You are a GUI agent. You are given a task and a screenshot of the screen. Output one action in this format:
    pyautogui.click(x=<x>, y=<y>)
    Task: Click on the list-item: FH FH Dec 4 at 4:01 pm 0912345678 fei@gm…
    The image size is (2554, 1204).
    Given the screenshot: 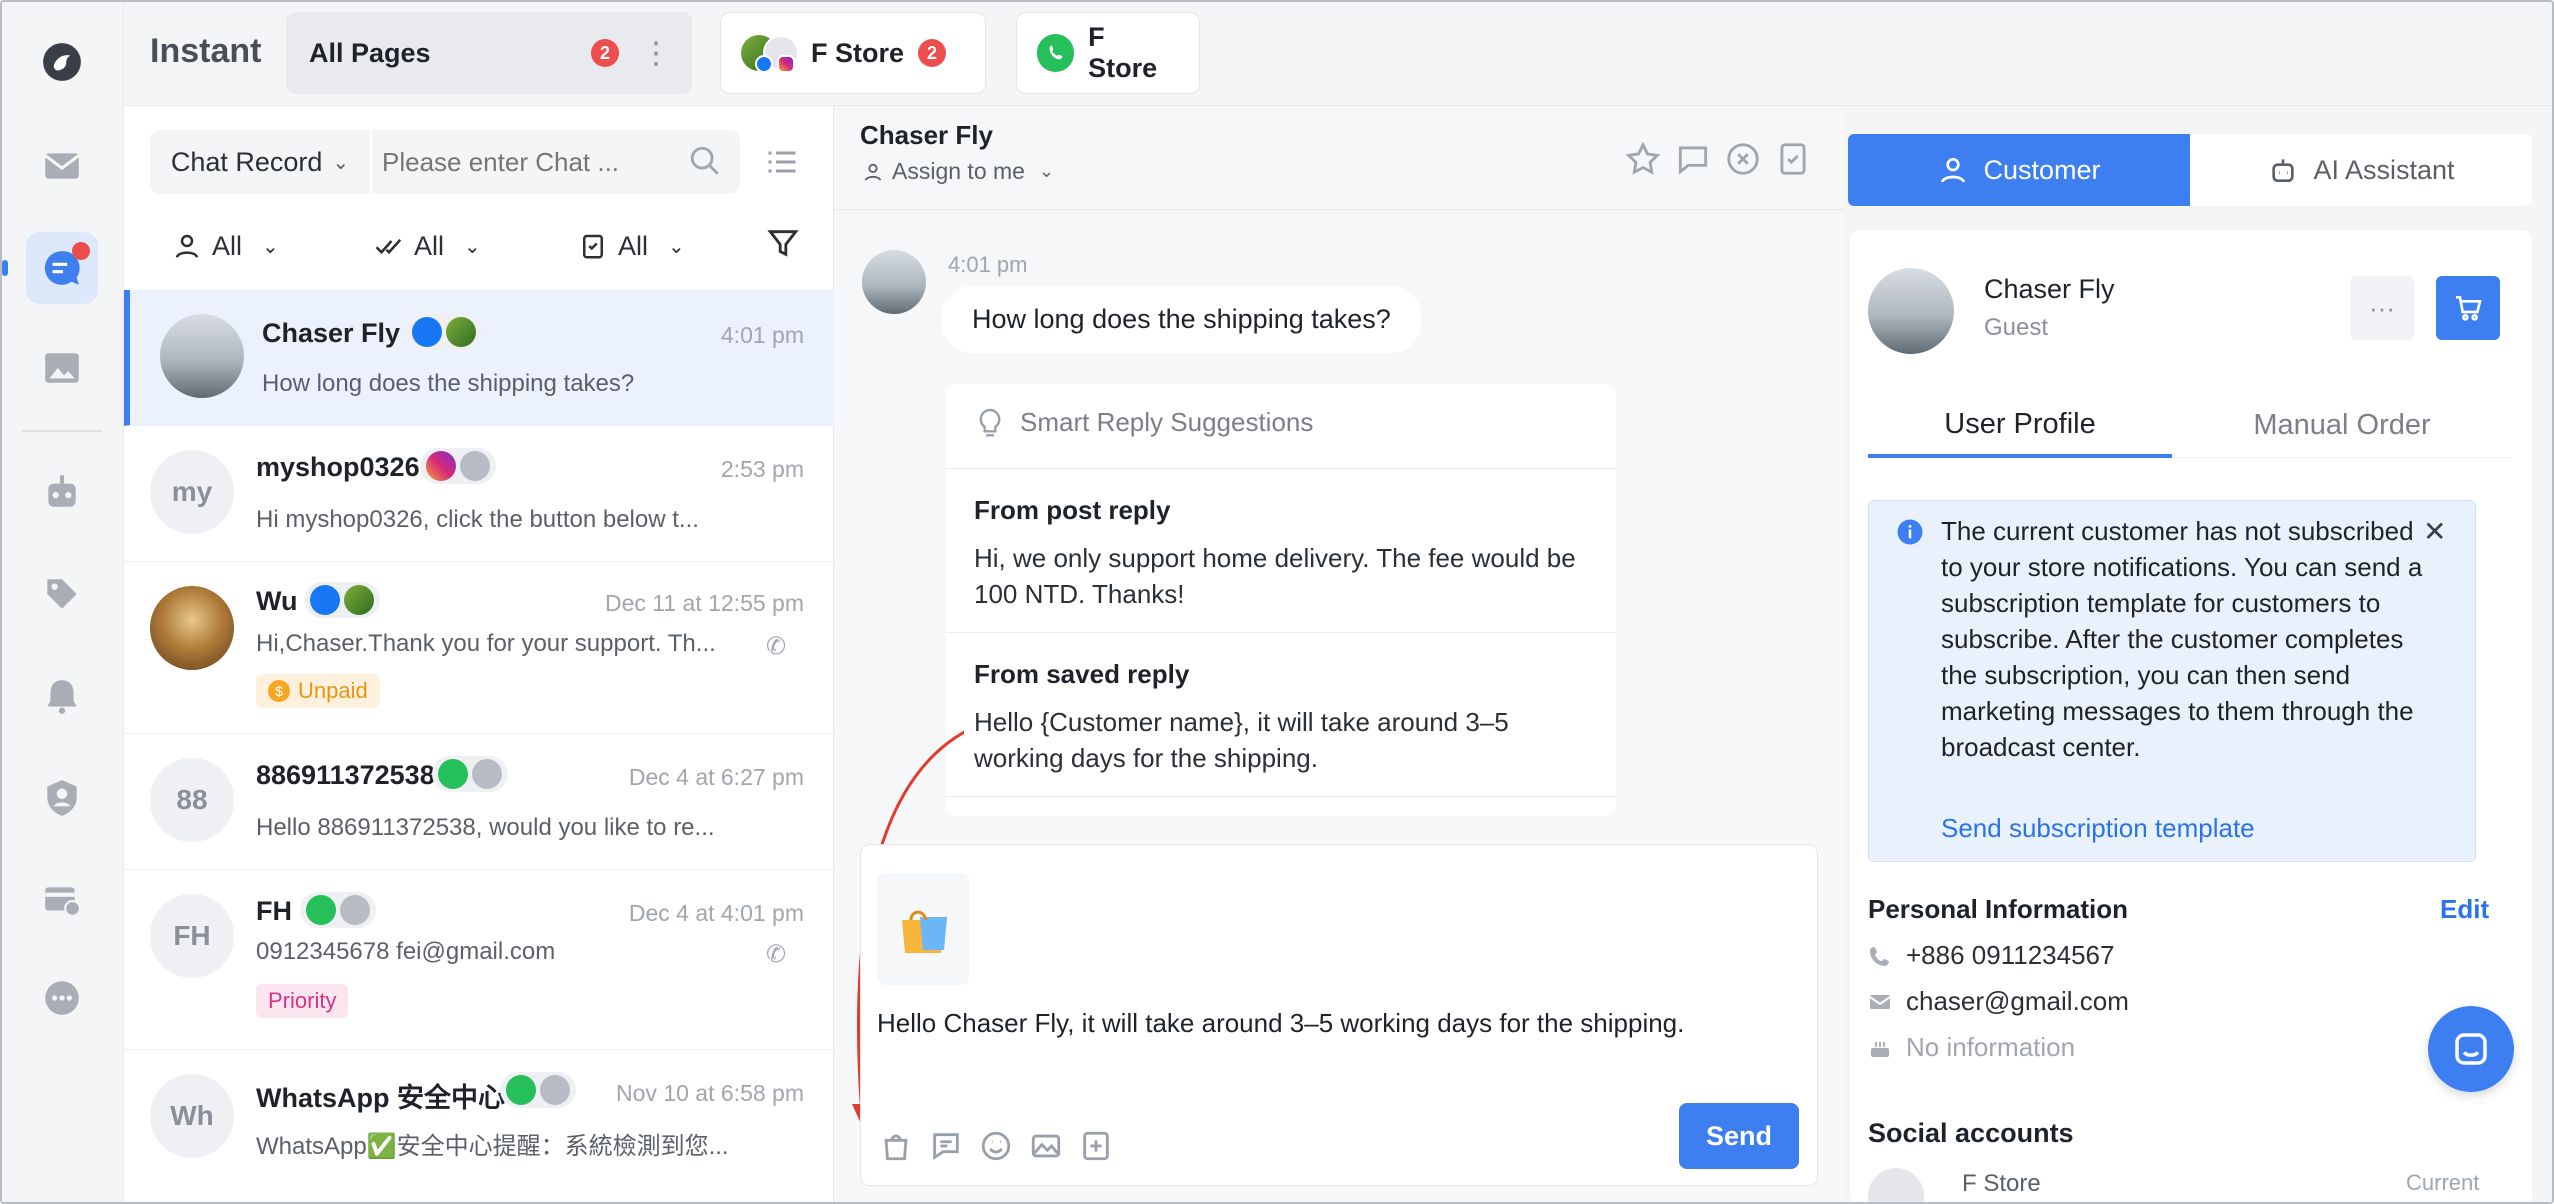 What is the action you would take?
    pyautogui.click(x=479, y=960)
    